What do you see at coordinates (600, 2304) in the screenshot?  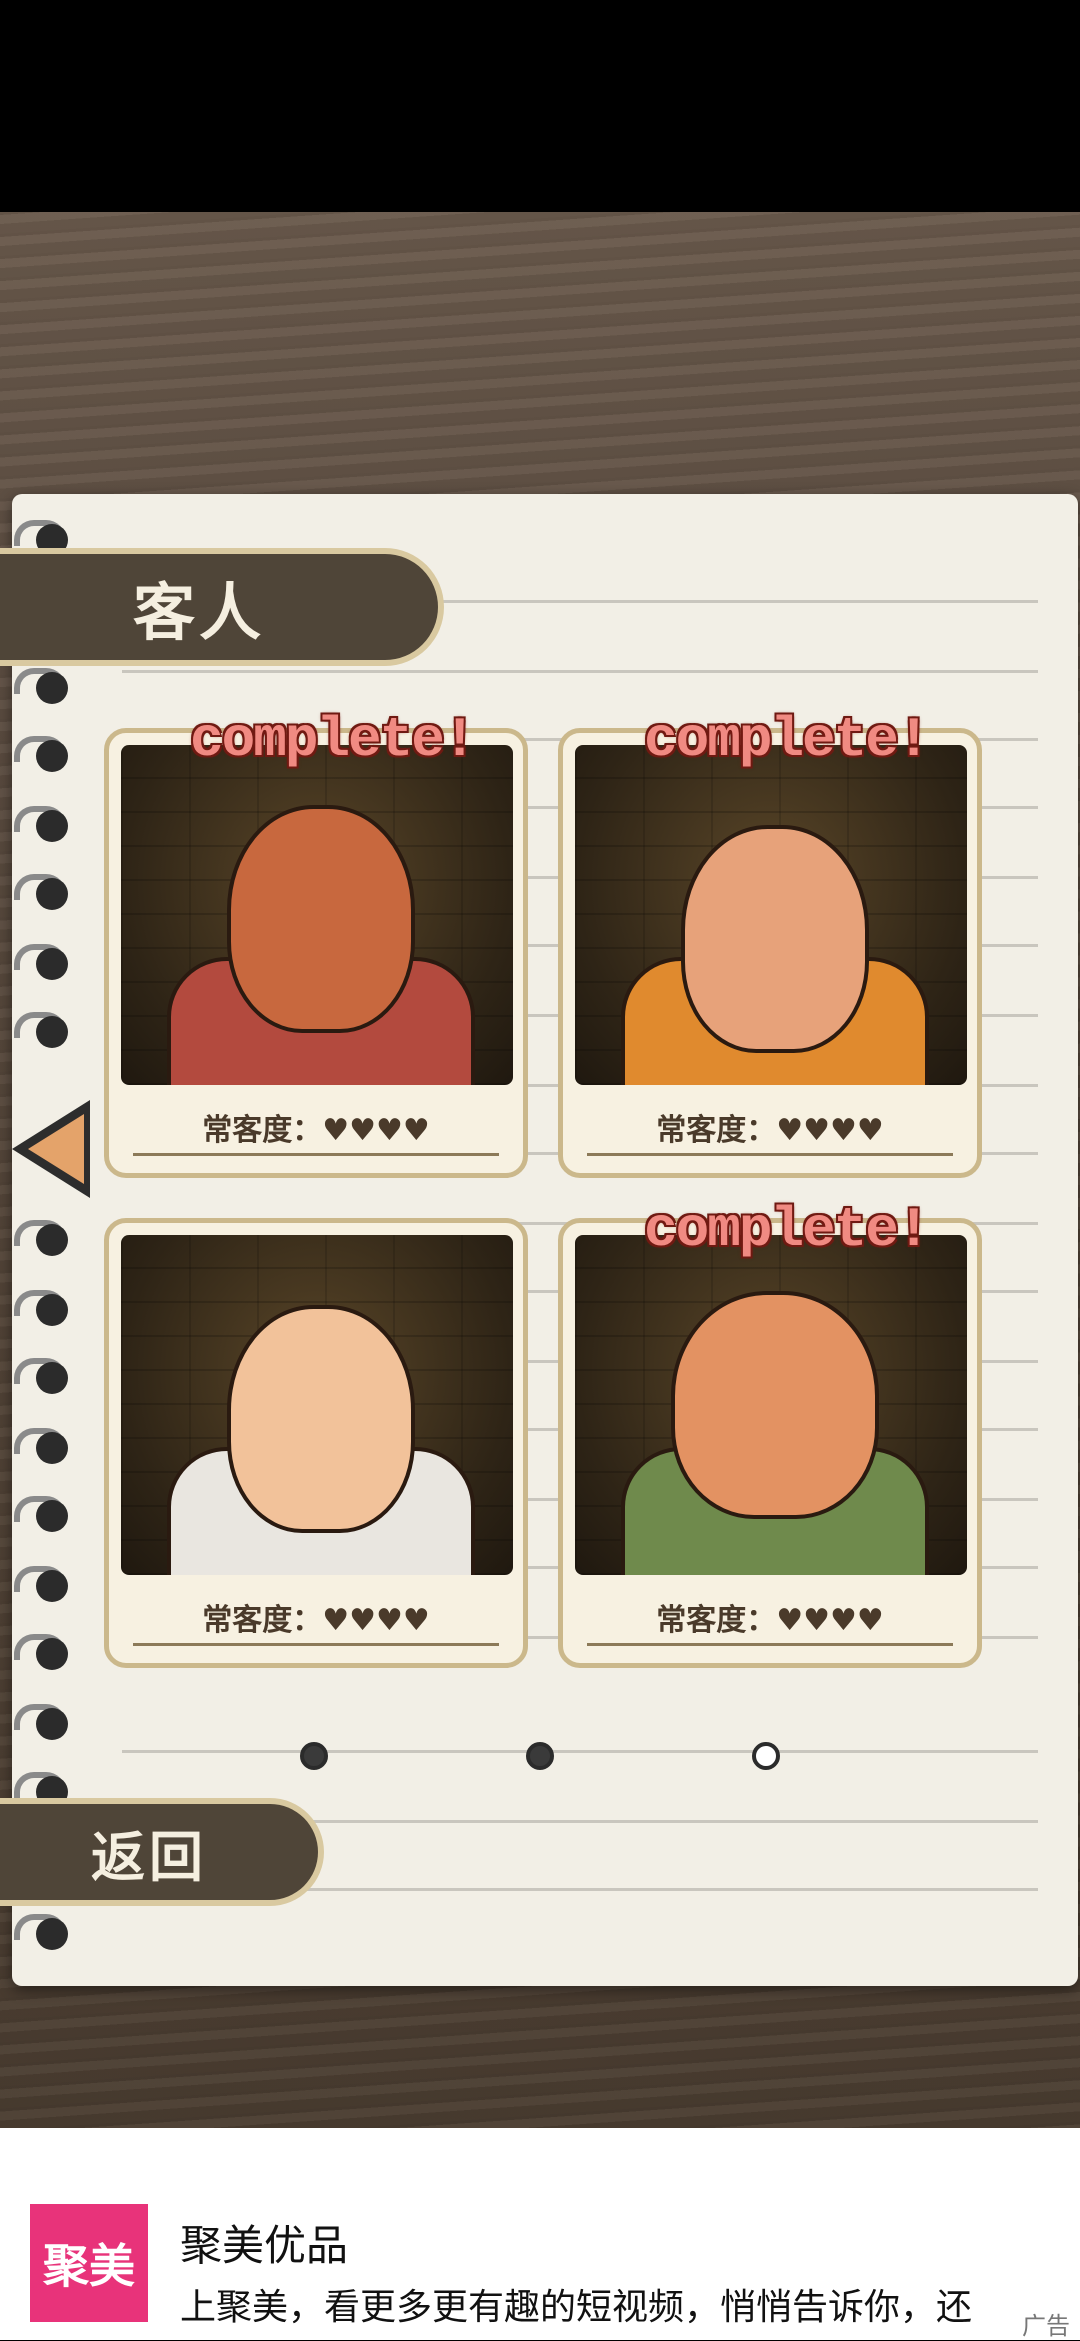 I see `ad-description: 上聚美，看更多更有趣的短视频，悄悄告诉你，还` at bounding box center [600, 2304].